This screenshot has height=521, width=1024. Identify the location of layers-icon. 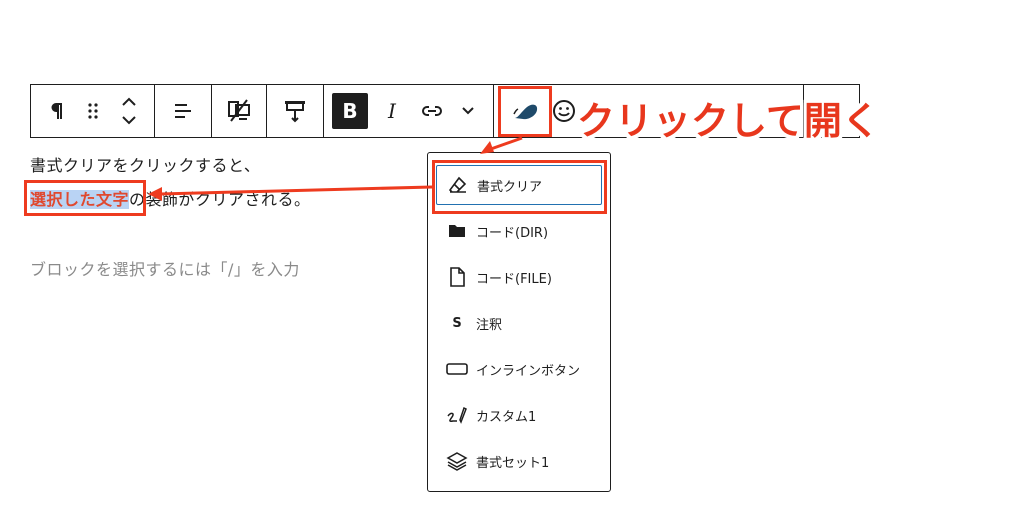
(457, 461).